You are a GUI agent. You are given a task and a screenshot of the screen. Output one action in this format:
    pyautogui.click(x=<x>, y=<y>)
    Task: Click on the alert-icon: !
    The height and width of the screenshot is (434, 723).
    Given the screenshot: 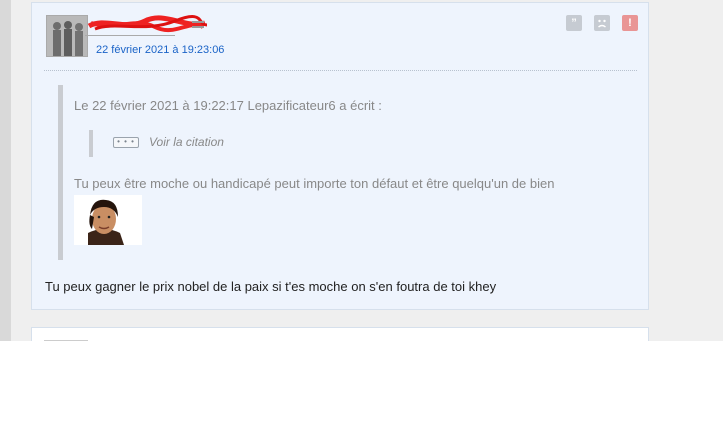 What is the action you would take?
    pyautogui.click(x=630, y=23)
    